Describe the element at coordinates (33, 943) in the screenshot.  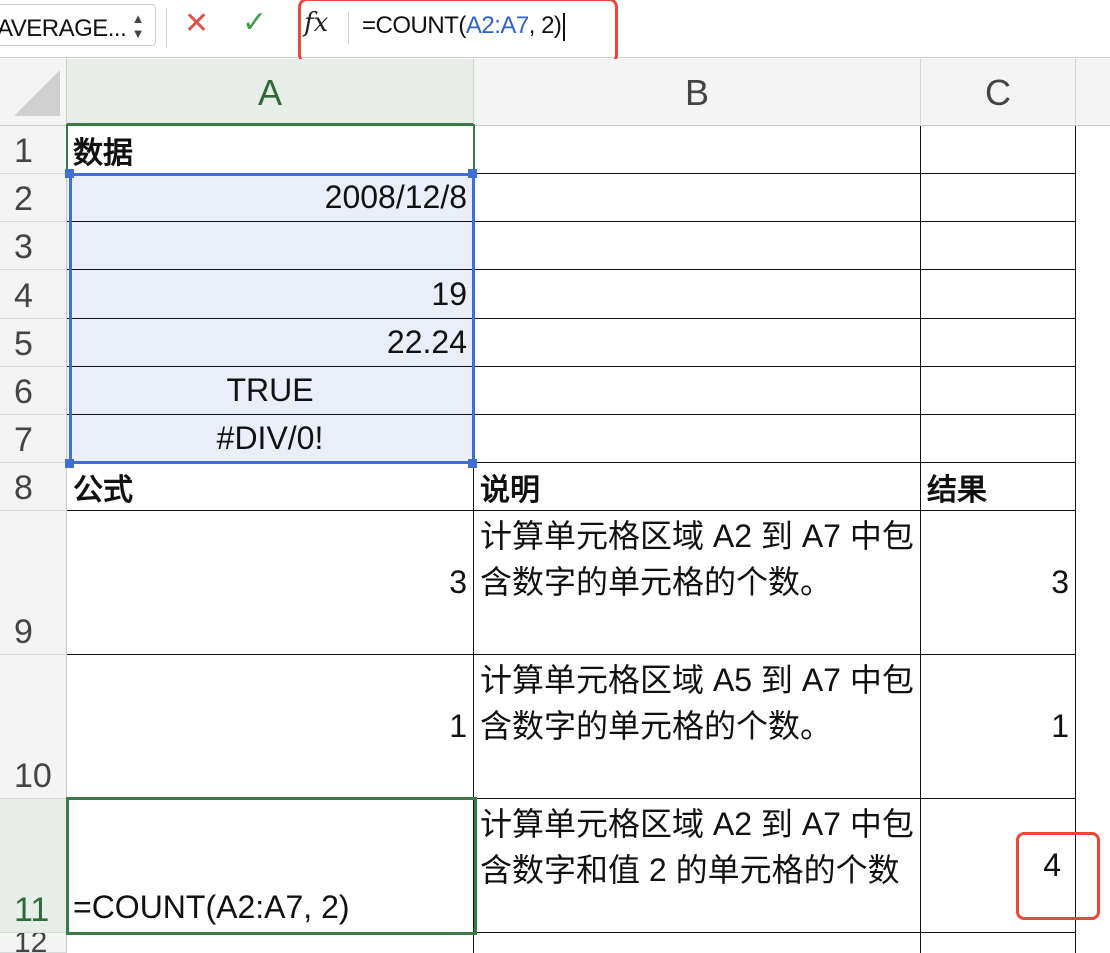
I see `row-header-12: 12` at that location.